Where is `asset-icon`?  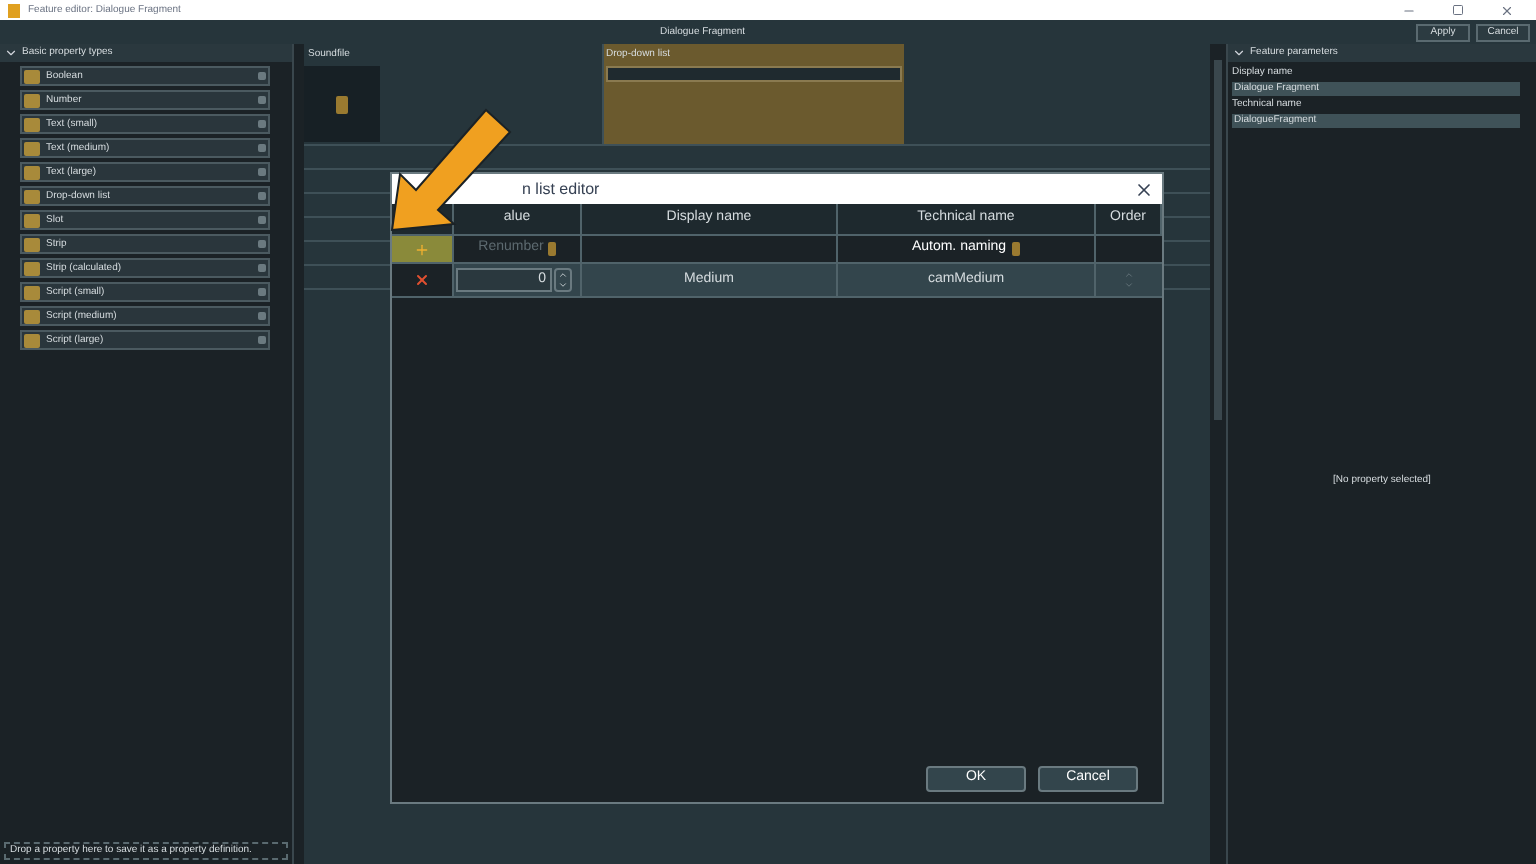 asset-icon is located at coordinates (342, 104).